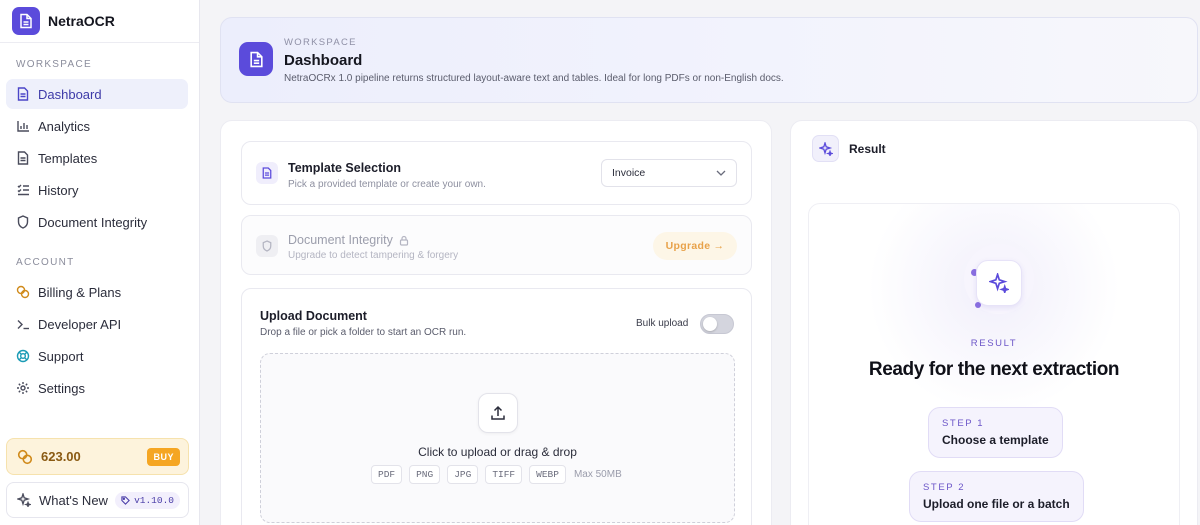 The height and width of the screenshot is (525, 1200). What do you see at coordinates (23, 388) in the screenshot?
I see `gear-icon` at bounding box center [23, 388].